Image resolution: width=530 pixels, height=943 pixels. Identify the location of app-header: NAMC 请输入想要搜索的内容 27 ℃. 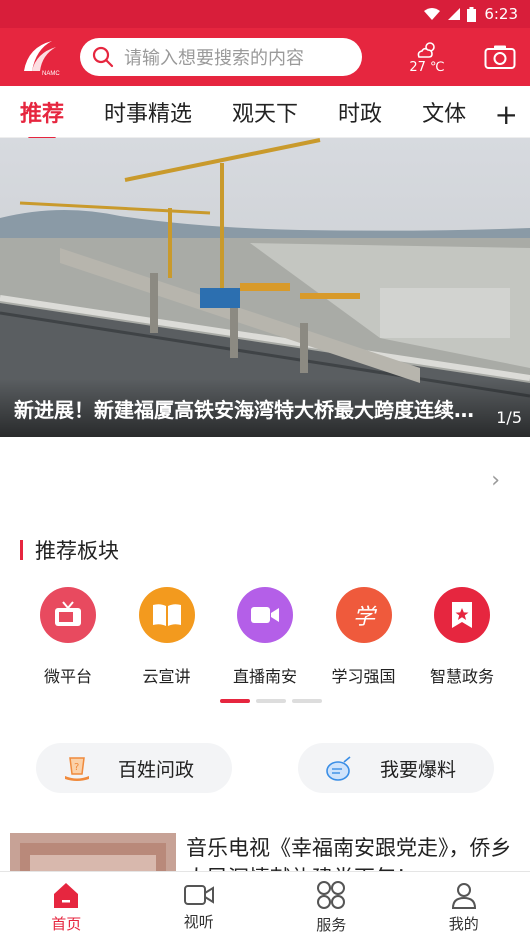
(265, 57).